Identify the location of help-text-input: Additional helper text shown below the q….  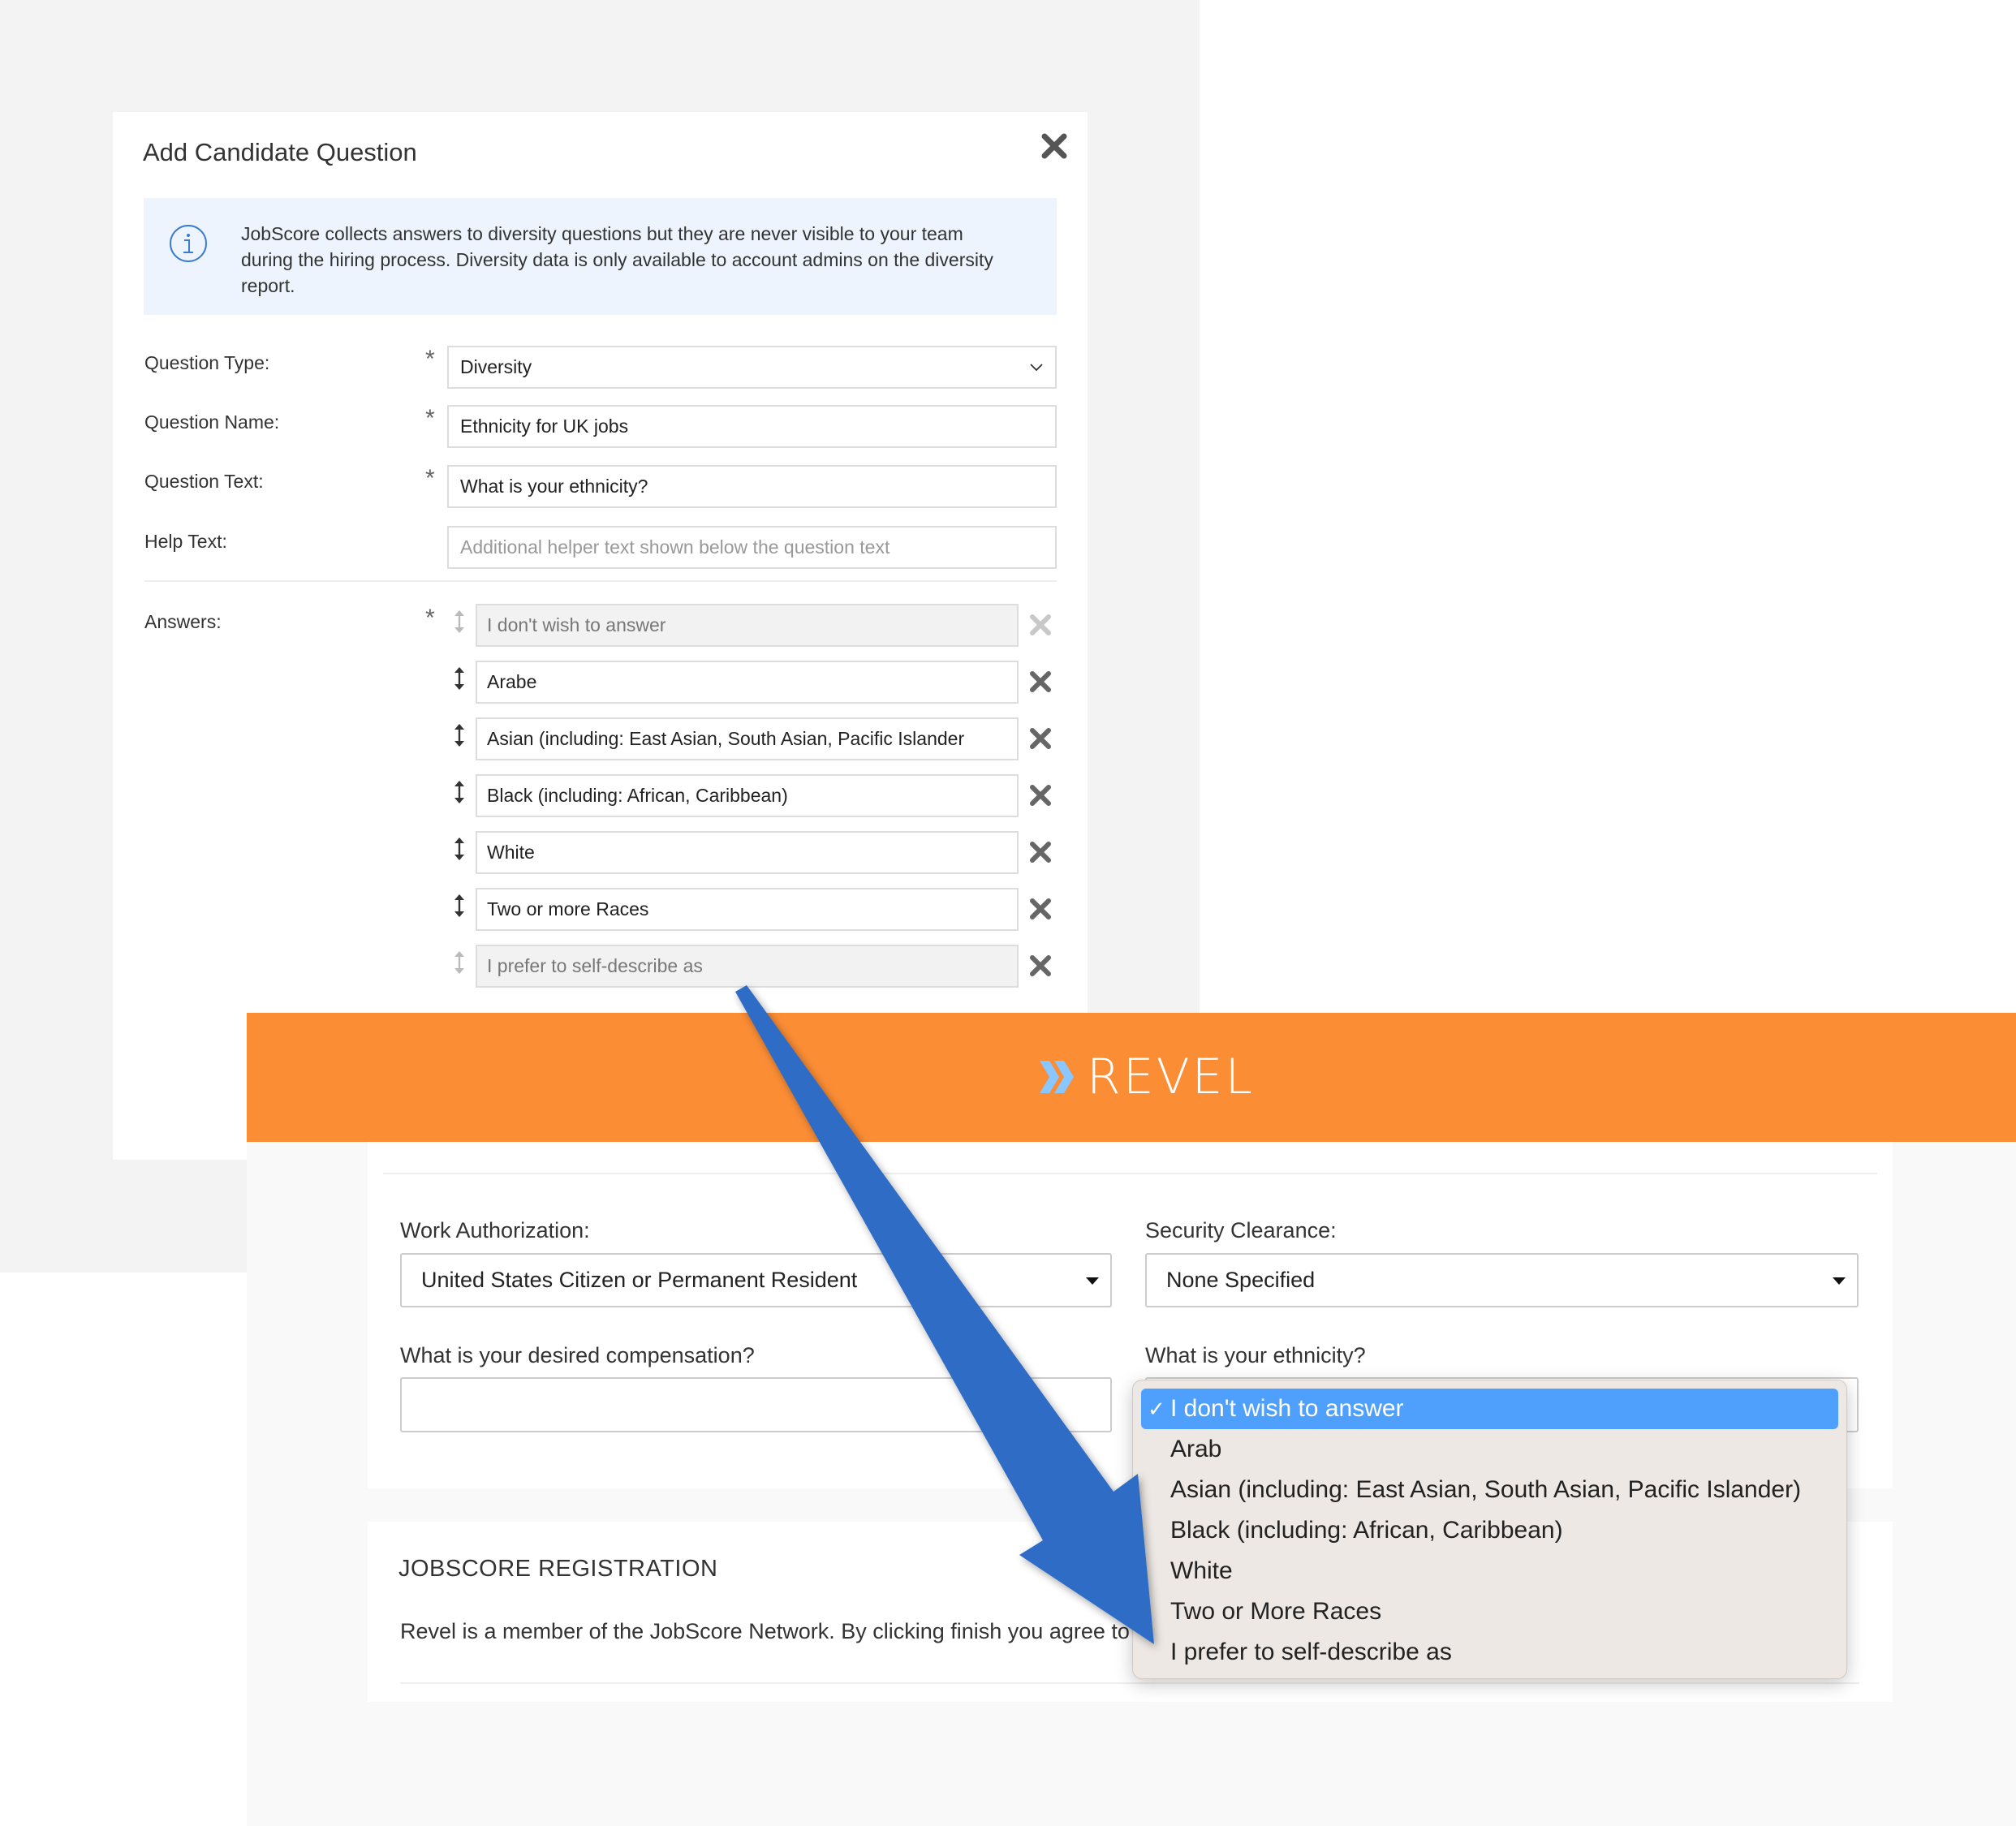
(752, 547).